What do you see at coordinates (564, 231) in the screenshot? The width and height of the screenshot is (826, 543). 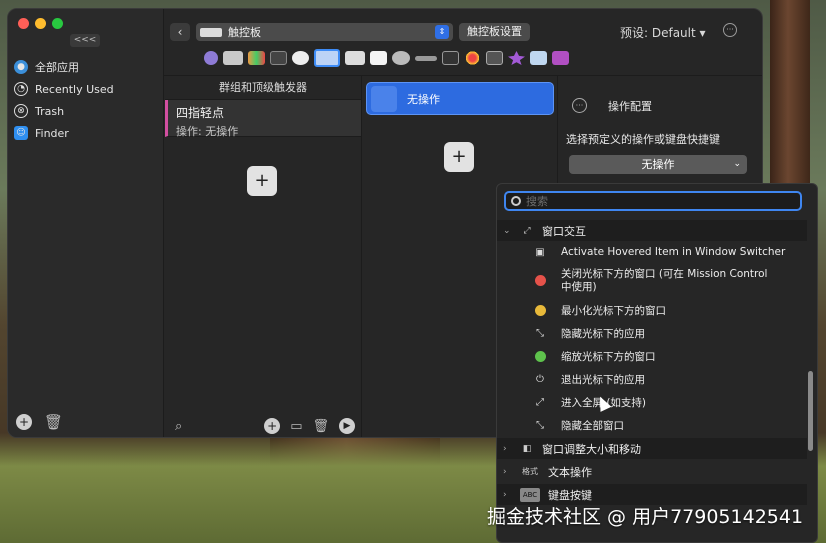 I see `group-label: 窗口交互` at bounding box center [564, 231].